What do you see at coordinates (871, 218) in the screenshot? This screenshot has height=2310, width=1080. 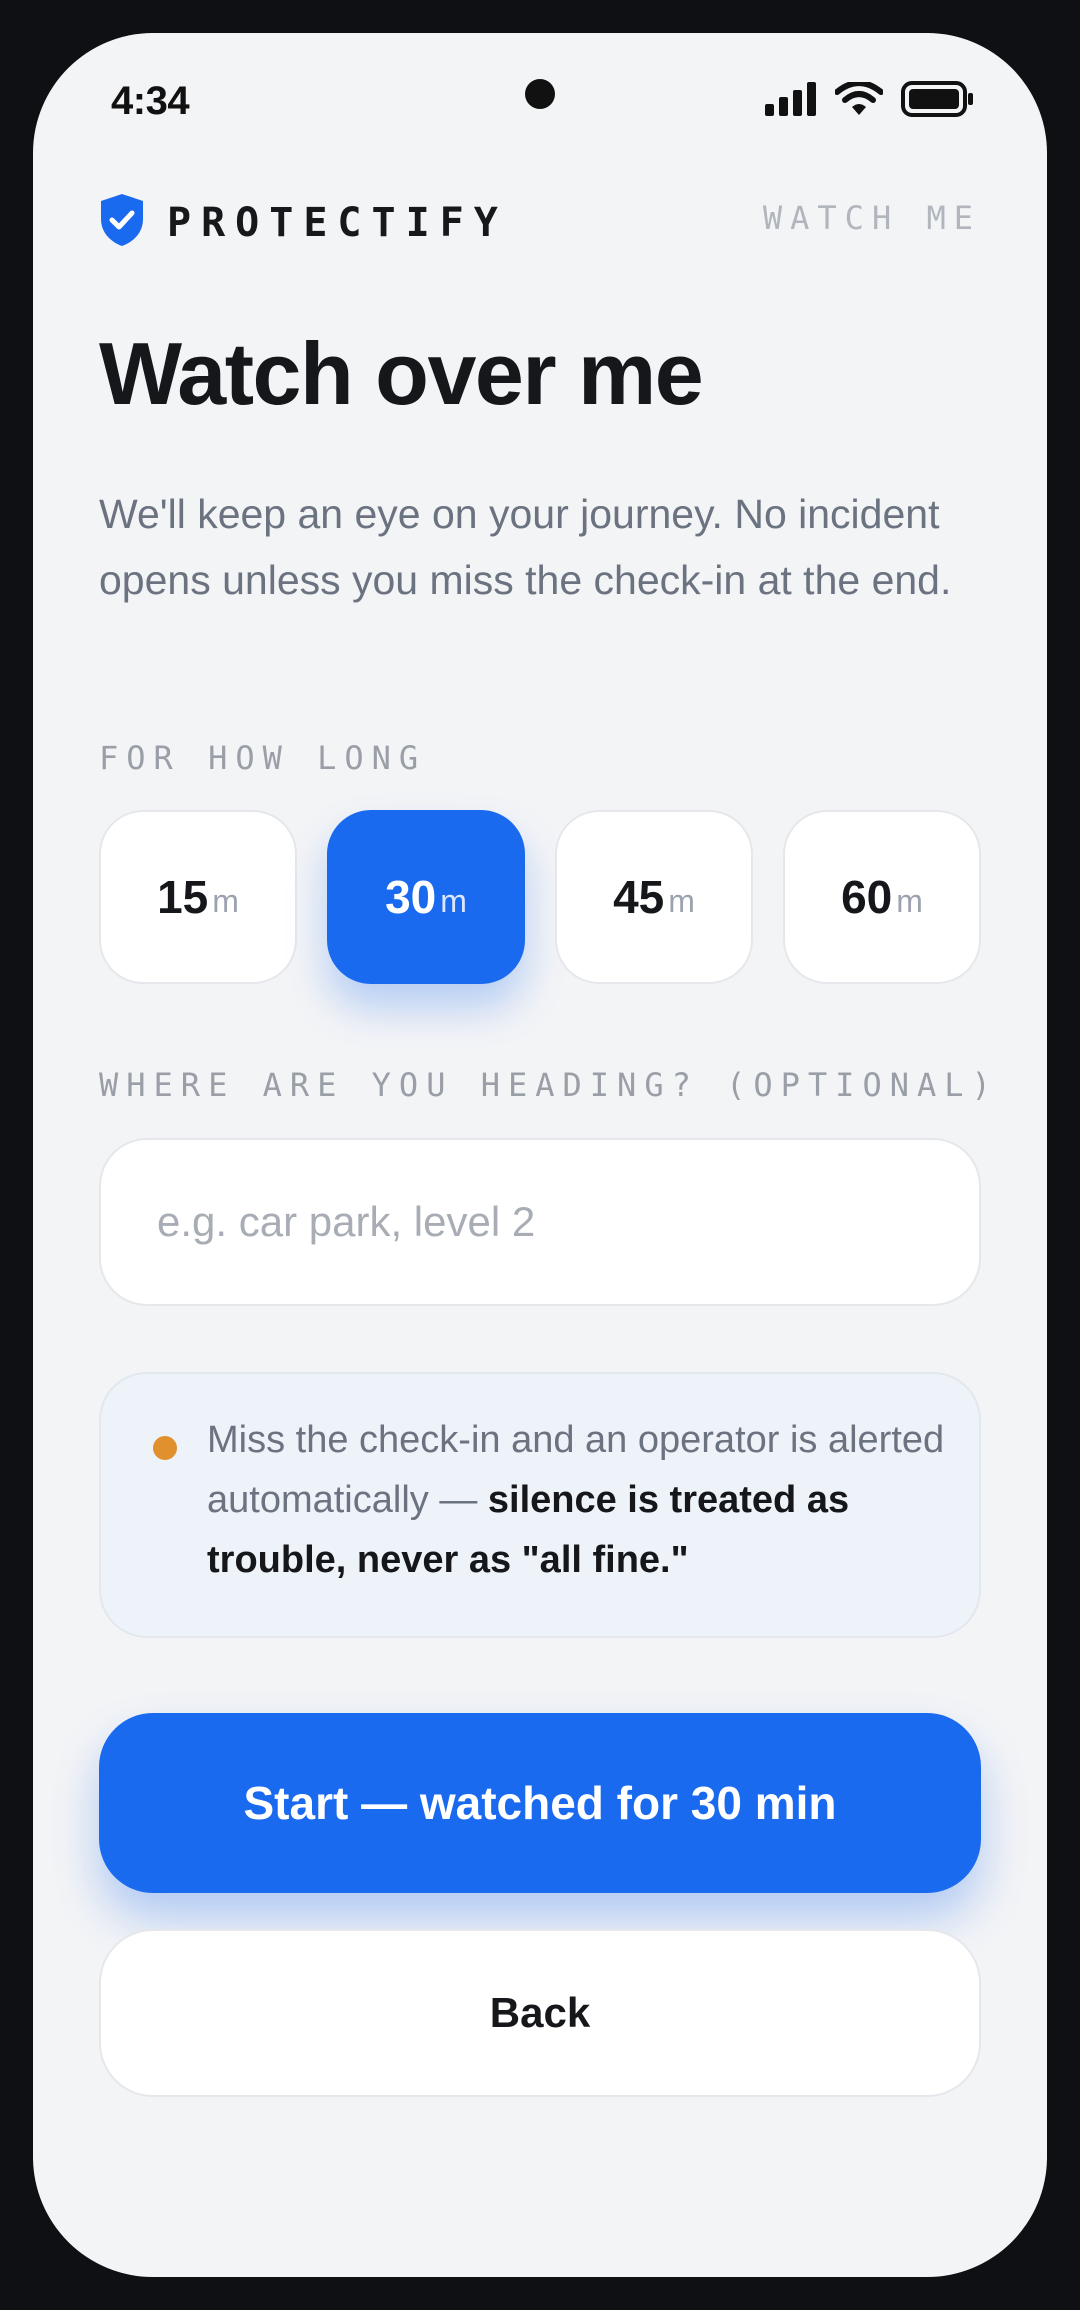 I see `screen-tag: WATCH ME` at bounding box center [871, 218].